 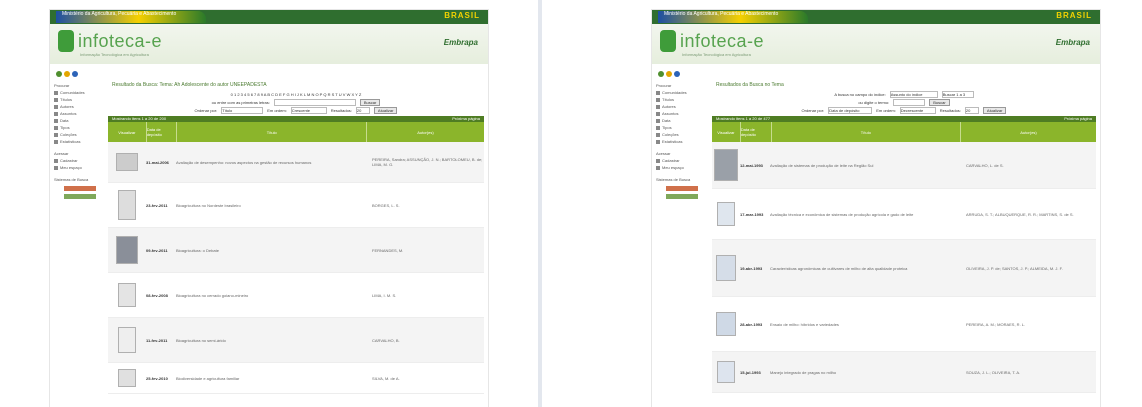 I want to click on sort-select: Título, so click(x=242, y=110).